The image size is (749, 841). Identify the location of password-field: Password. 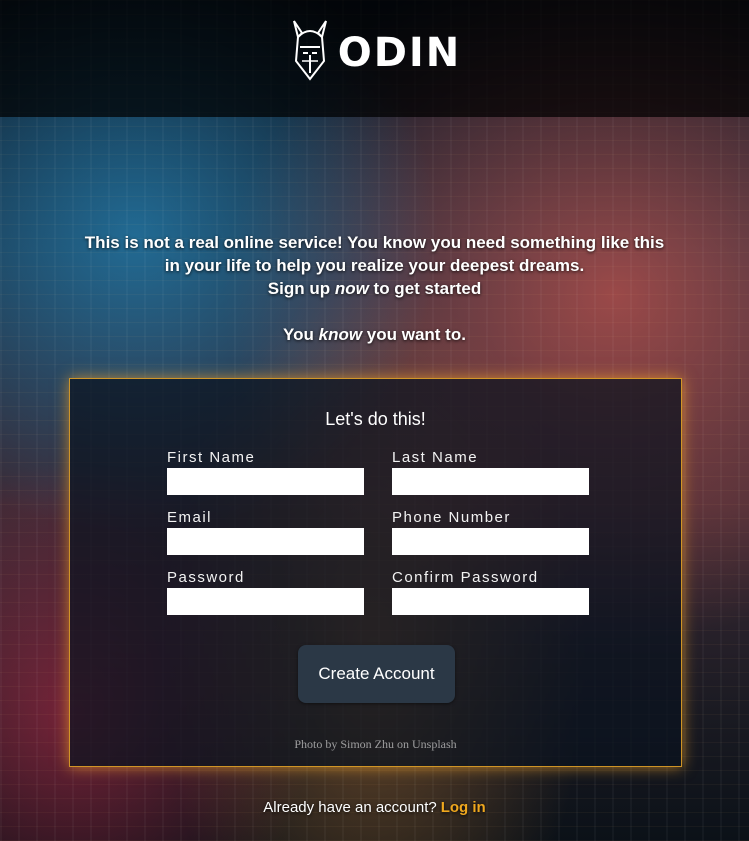
(265, 592).